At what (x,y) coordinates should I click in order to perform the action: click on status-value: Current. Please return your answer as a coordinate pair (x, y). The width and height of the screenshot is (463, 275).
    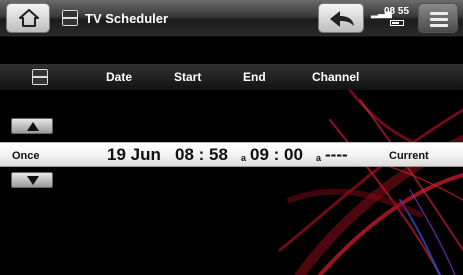
    Looking at the image, I should click on (409, 156).